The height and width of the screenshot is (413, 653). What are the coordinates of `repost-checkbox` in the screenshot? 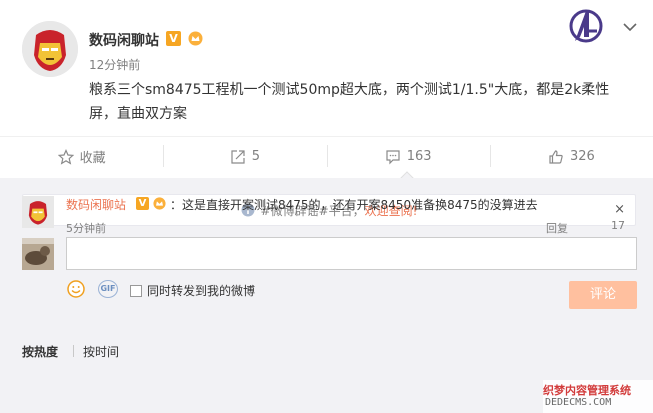 It's located at (136, 290).